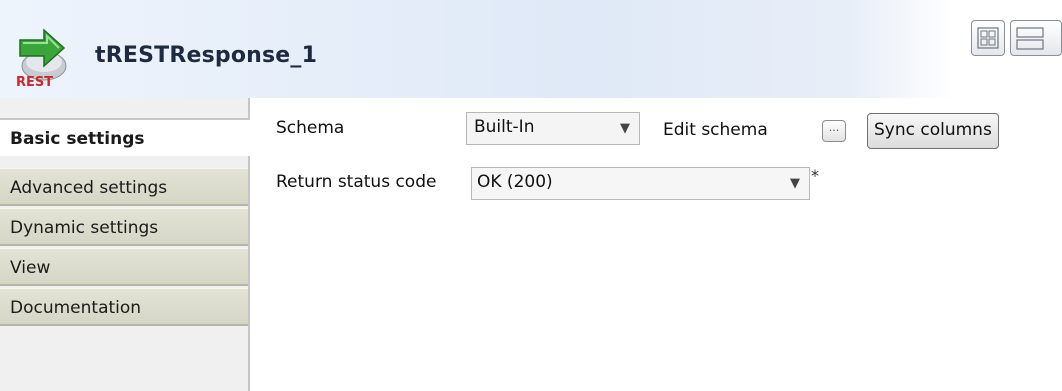 This screenshot has width=1062, height=391. Describe the element at coordinates (815, 175) in the screenshot. I see `required-marker: *` at that location.